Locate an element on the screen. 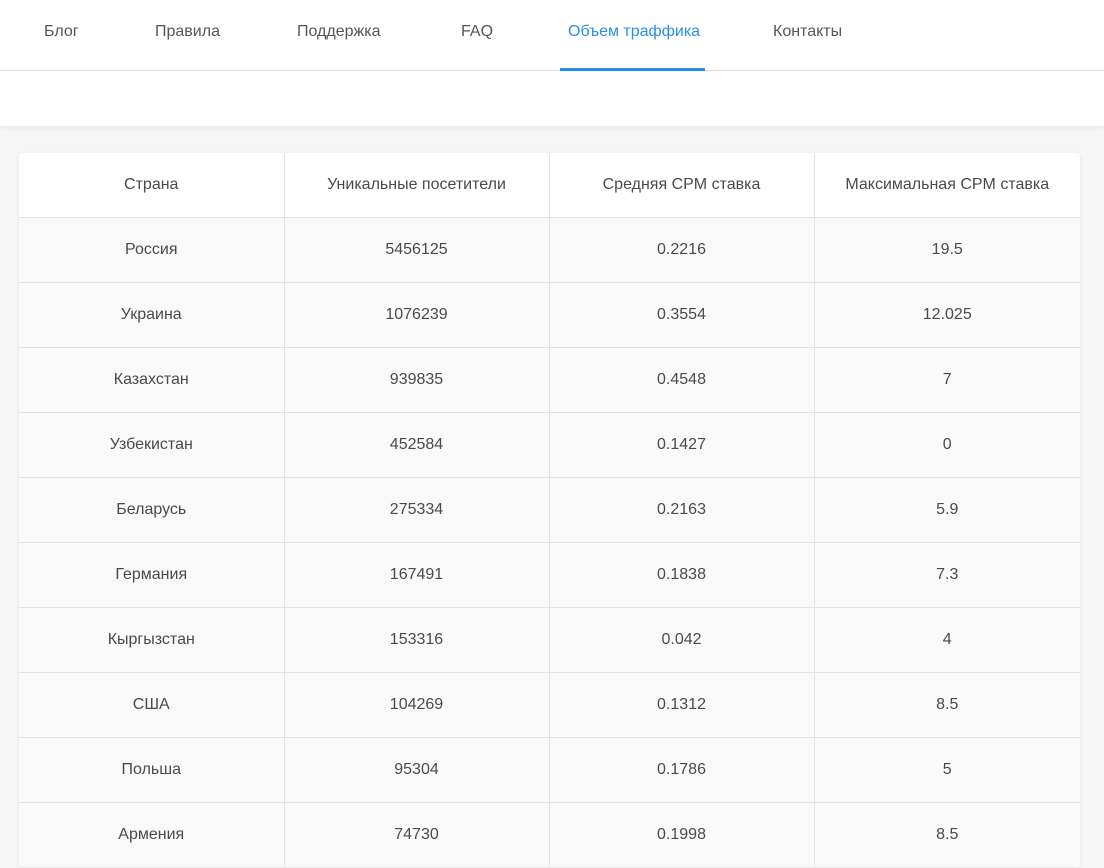 Image resolution: width=1104 pixels, height=868 pixels. cell-country: Украина is located at coordinates (152, 315).